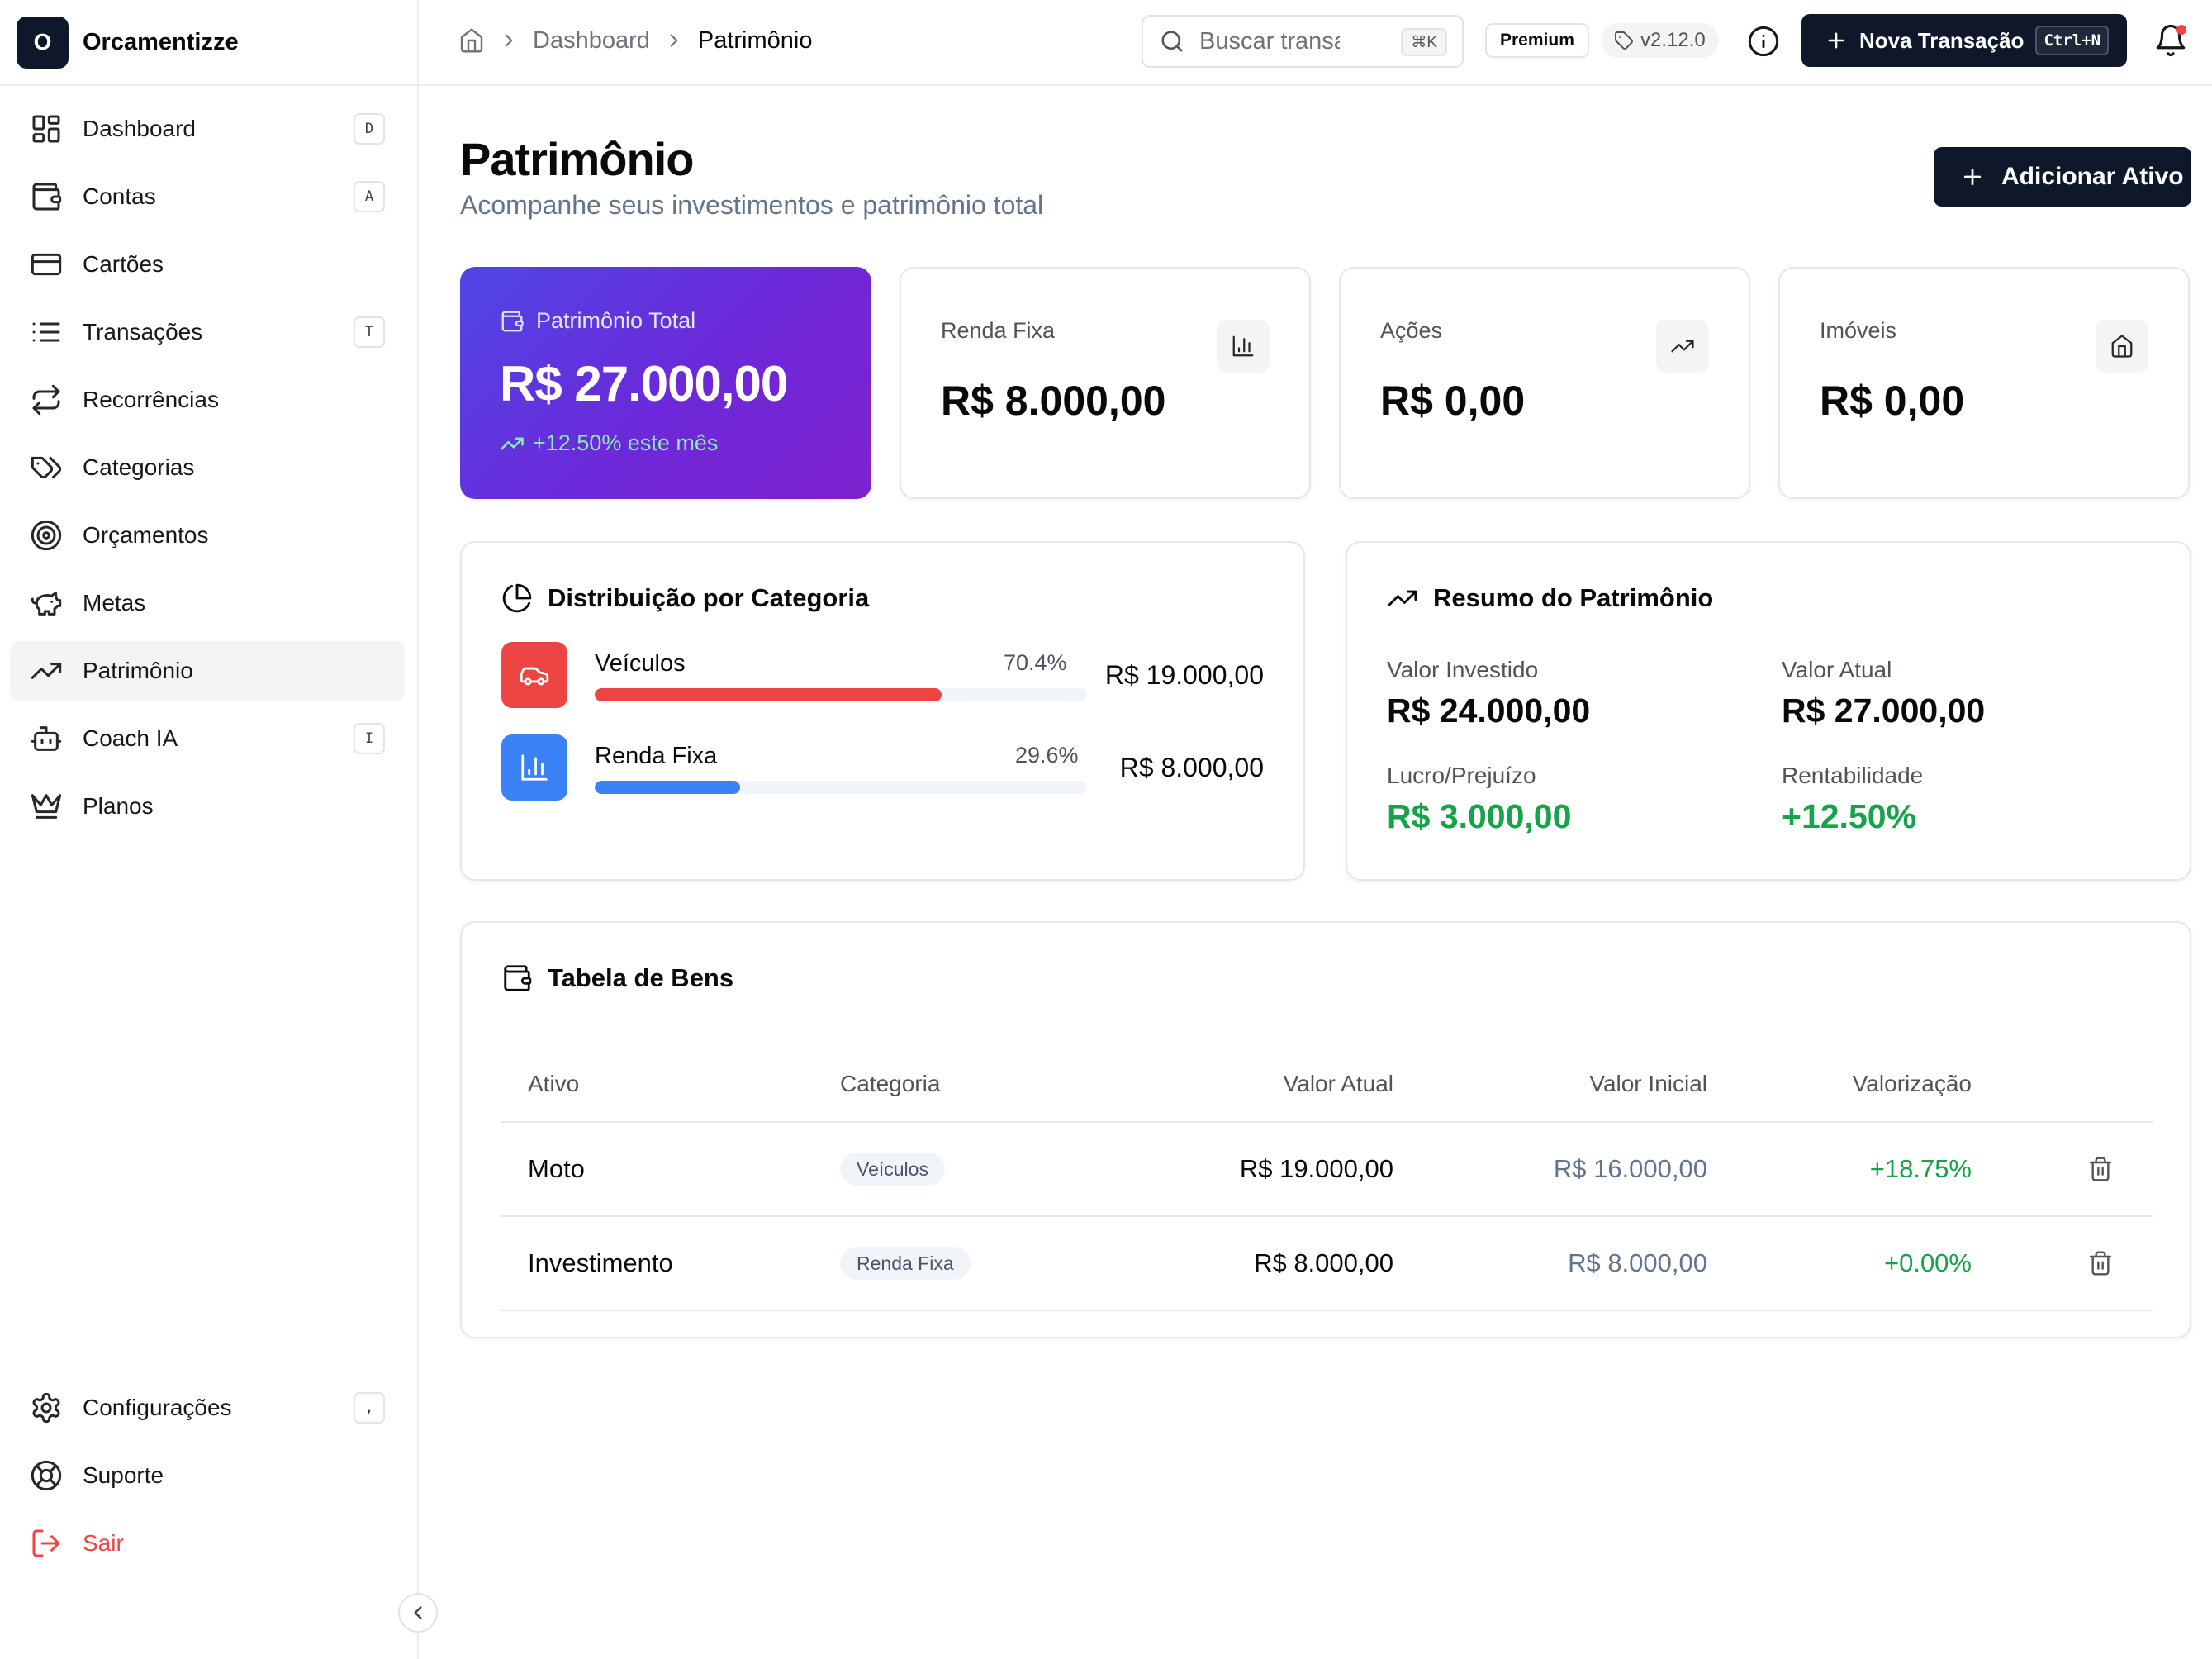 Image resolution: width=2212 pixels, height=1659 pixels. Describe the element at coordinates (1269, 41) in the screenshot. I see `search-input` at that location.